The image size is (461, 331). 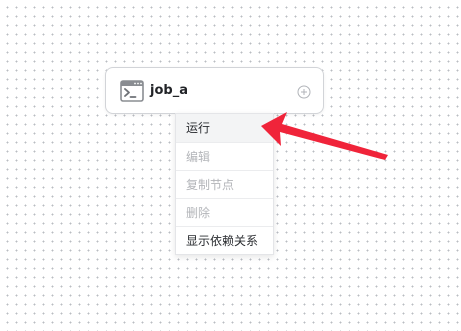 I want to click on menu-item-copy-node: 复制节点, so click(x=224, y=184).